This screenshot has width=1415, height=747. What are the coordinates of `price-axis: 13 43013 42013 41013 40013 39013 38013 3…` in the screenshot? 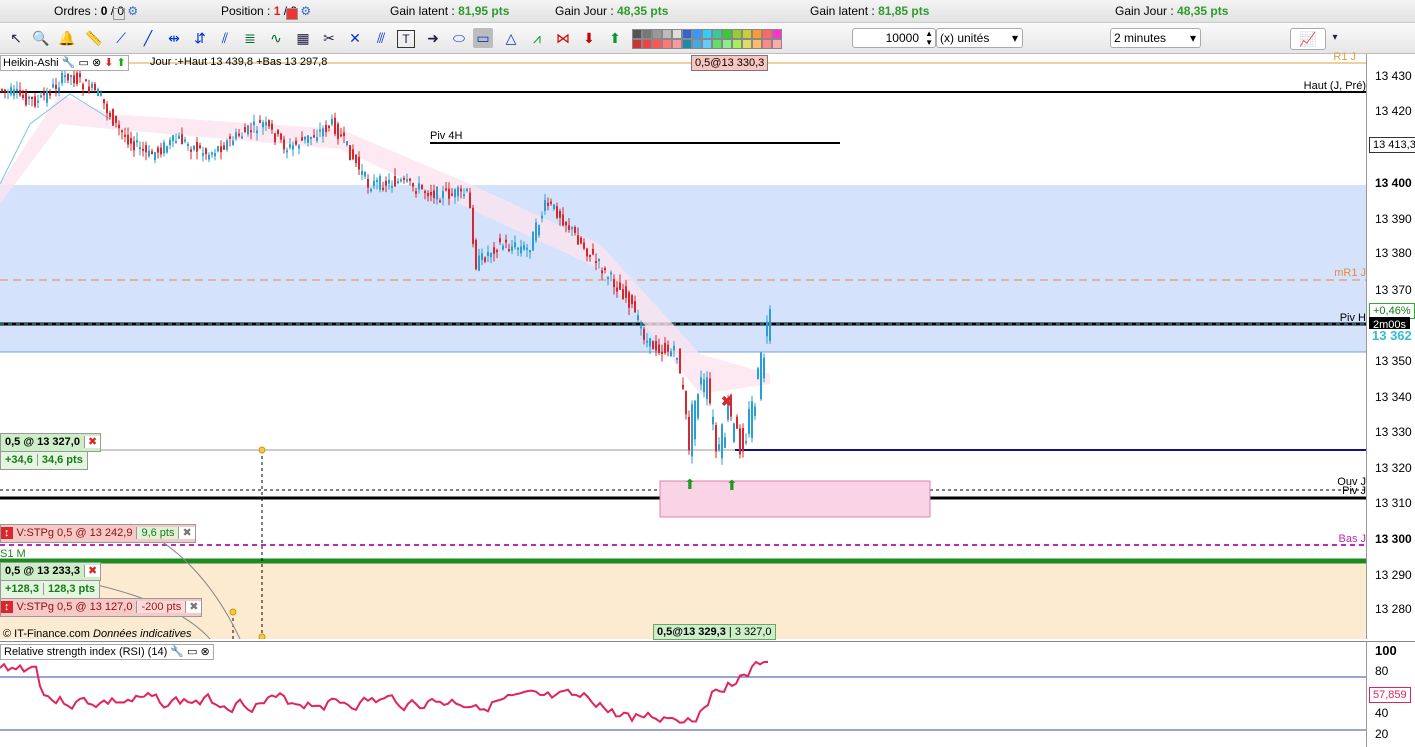 It's located at (1390, 346).